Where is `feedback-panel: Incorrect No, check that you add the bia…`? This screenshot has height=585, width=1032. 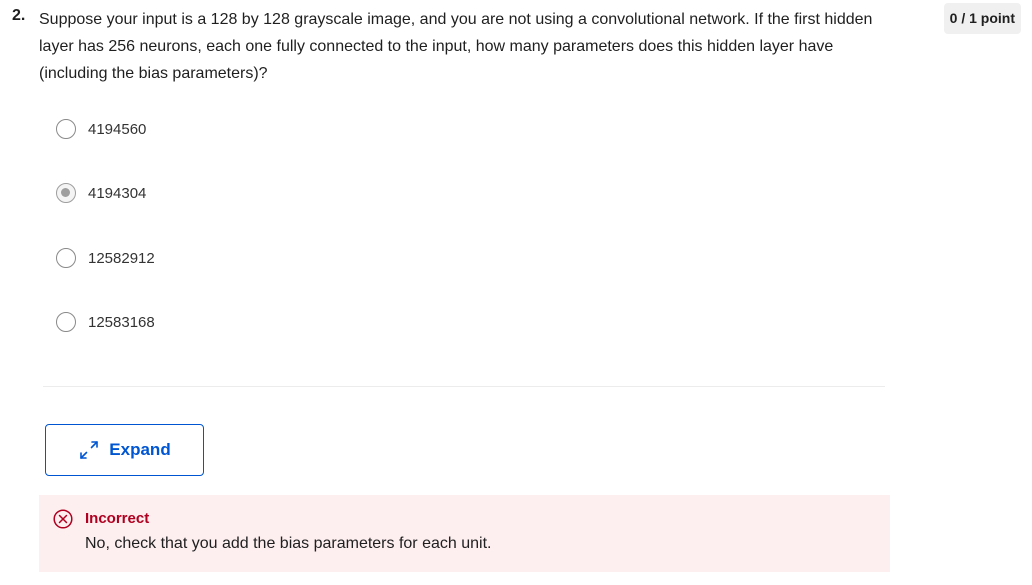
feedback-panel: Incorrect No, check that you add the bia… is located at coordinates (464, 533).